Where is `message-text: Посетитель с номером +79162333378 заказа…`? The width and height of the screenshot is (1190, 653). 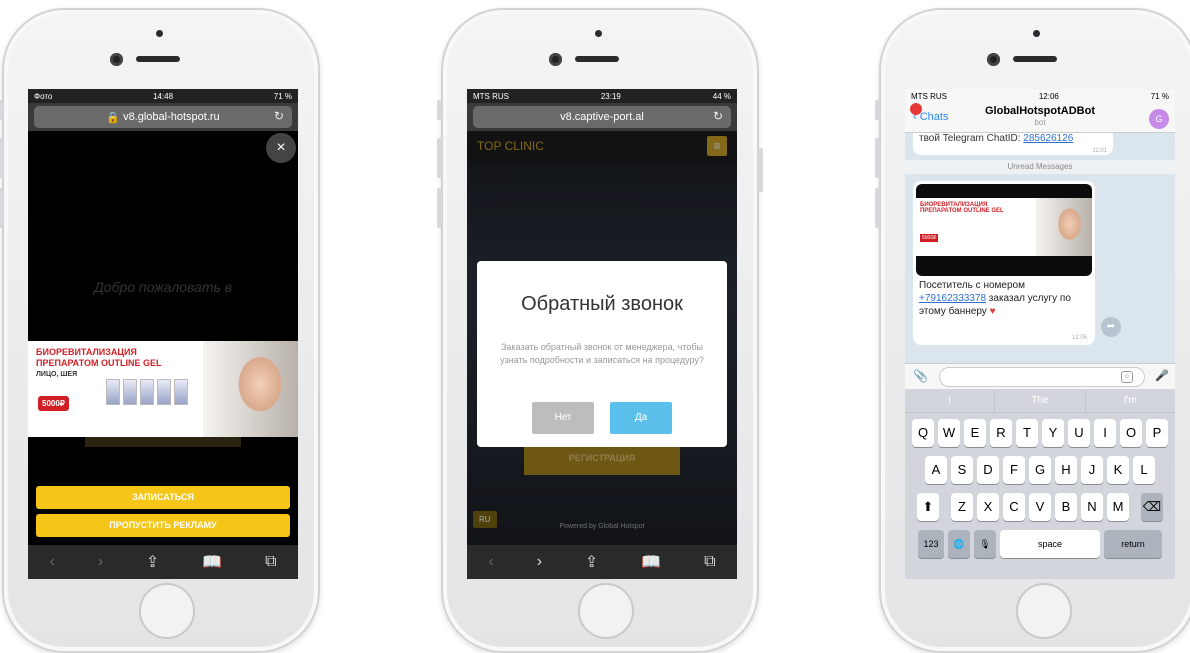 message-text: Посетитель с номером +79162333378 заказа… is located at coordinates (1004, 298).